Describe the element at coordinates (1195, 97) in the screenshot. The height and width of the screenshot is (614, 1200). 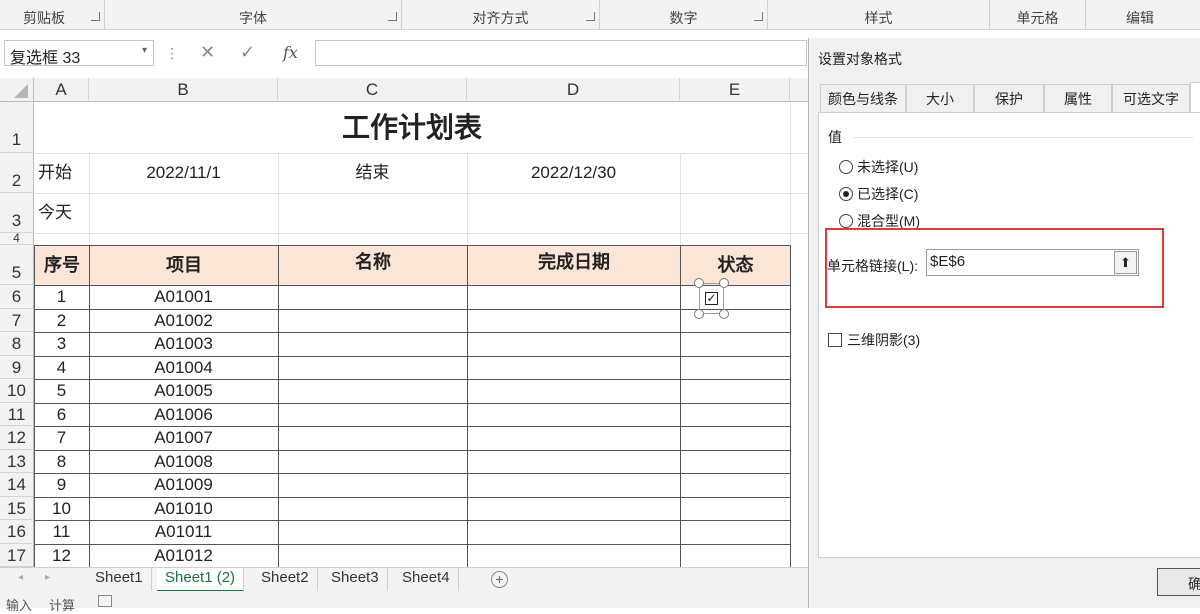
I see `tab-control` at that location.